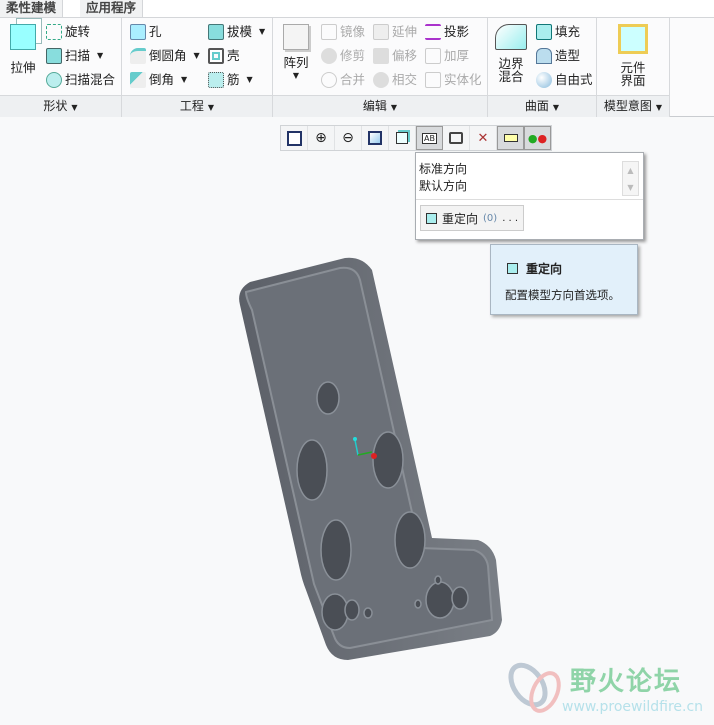  Describe the element at coordinates (626, 682) in the screenshot. I see `watermark-title: 野火论坛` at that location.